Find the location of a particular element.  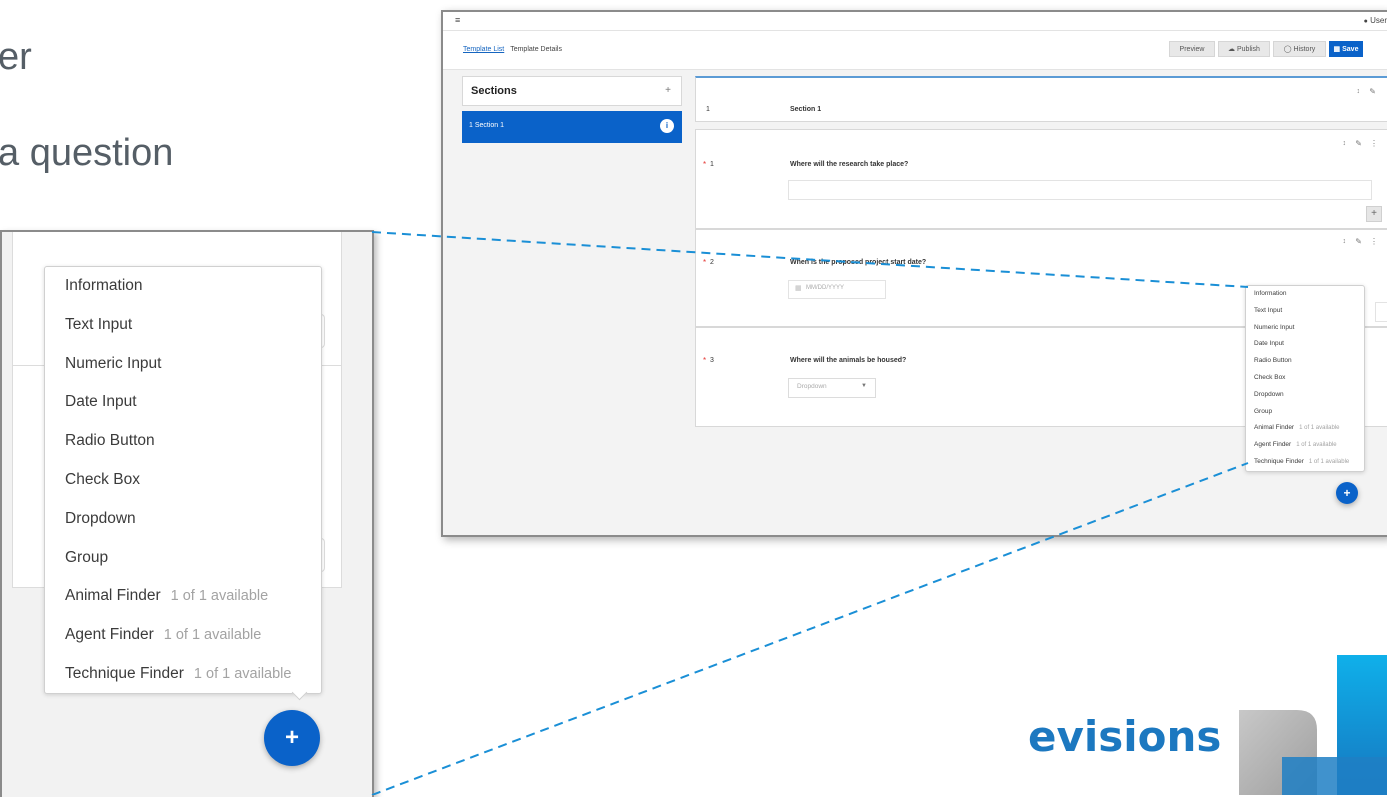

calendar-icon: ▦ is located at coordinates (798, 288).